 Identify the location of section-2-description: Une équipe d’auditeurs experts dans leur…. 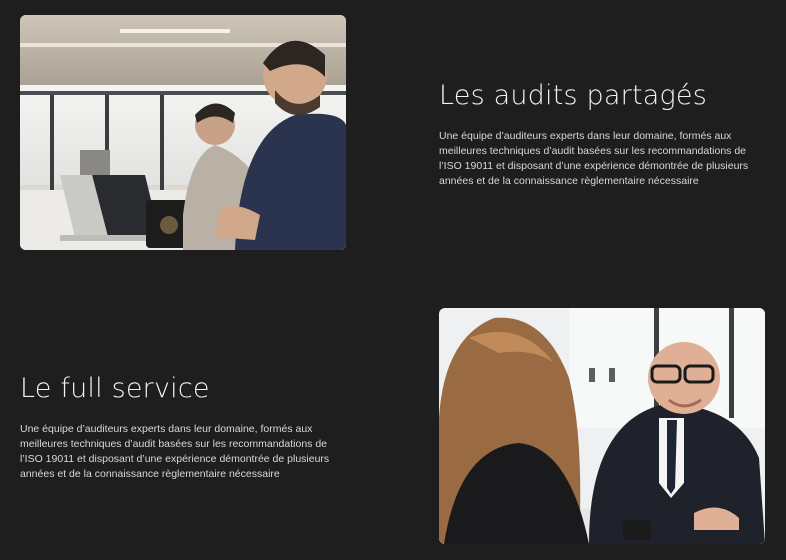
(180, 452).